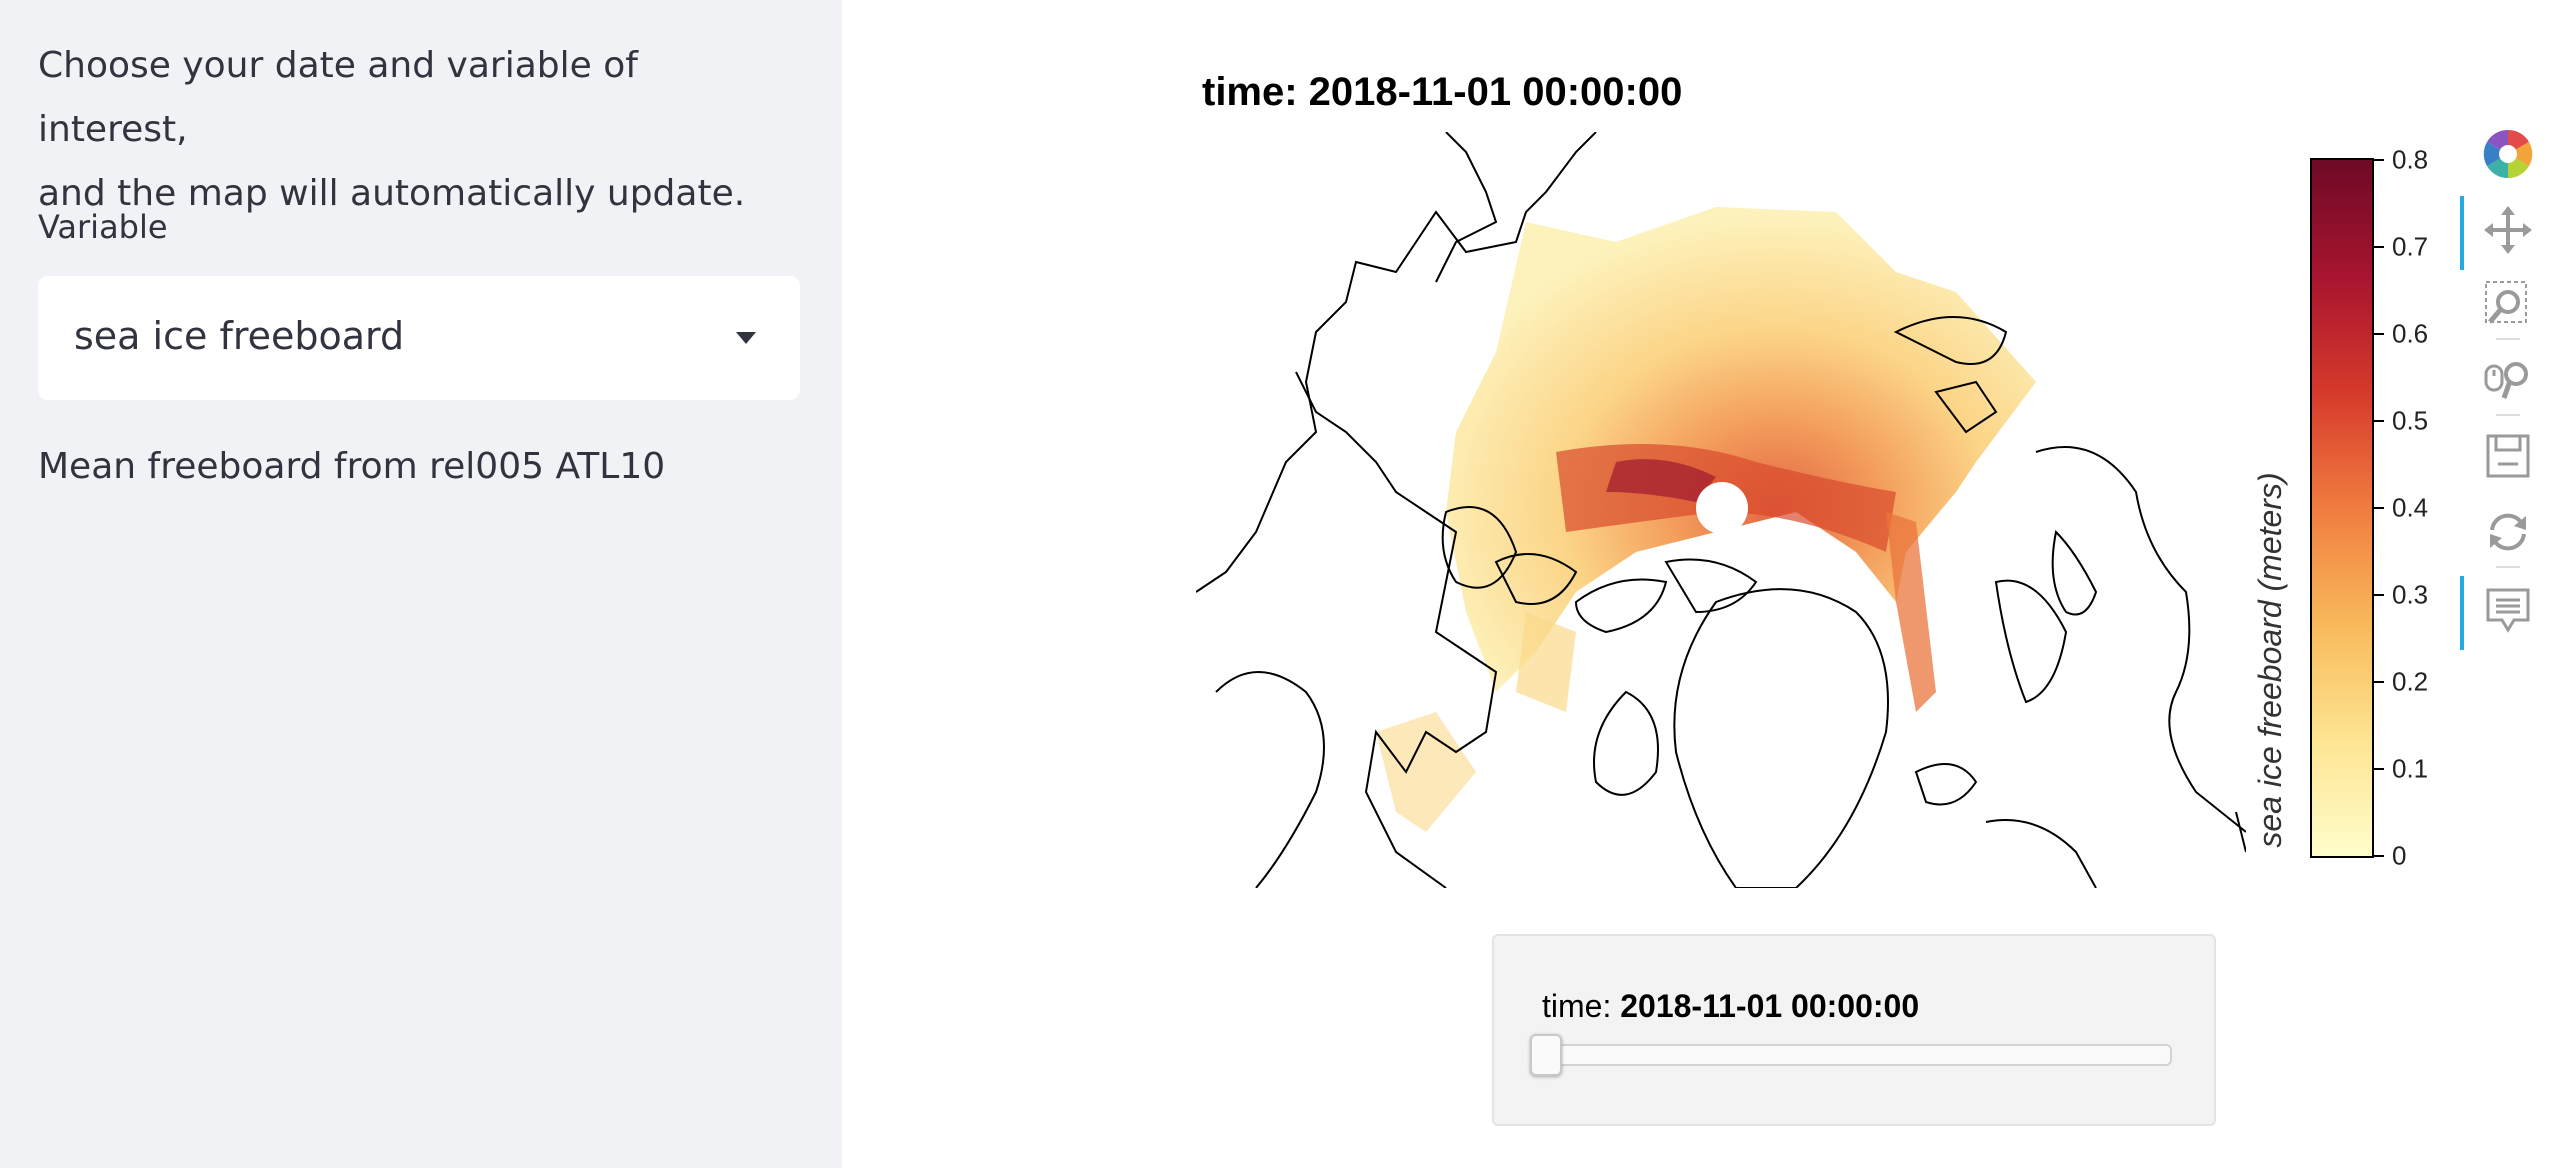 The width and height of the screenshot is (2562, 1168). Describe the element at coordinates (2462, 613) in the screenshot. I see `hover-active-indicator` at that location.